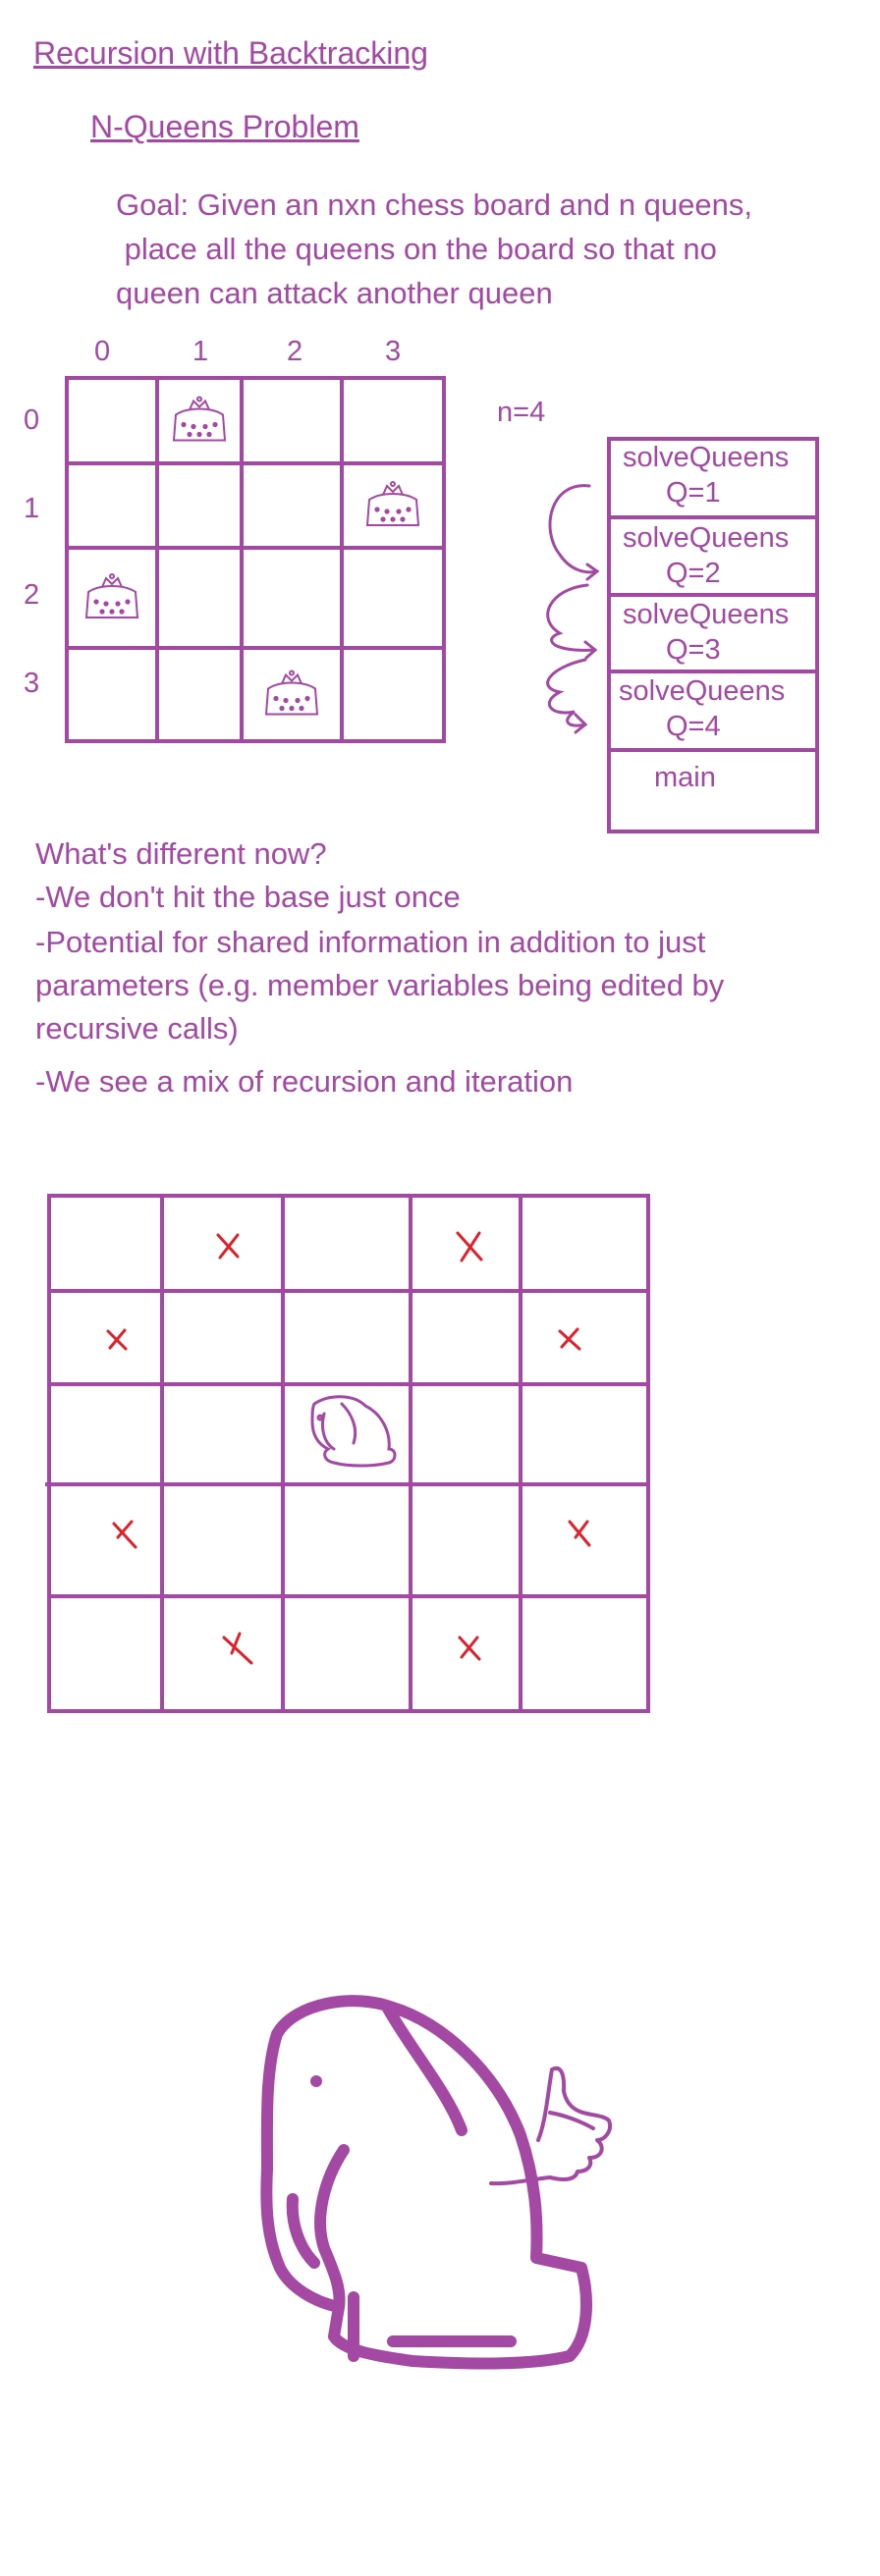 The width and height of the screenshot is (880, 2576). I want to click on queens-layer, so click(252, 556).